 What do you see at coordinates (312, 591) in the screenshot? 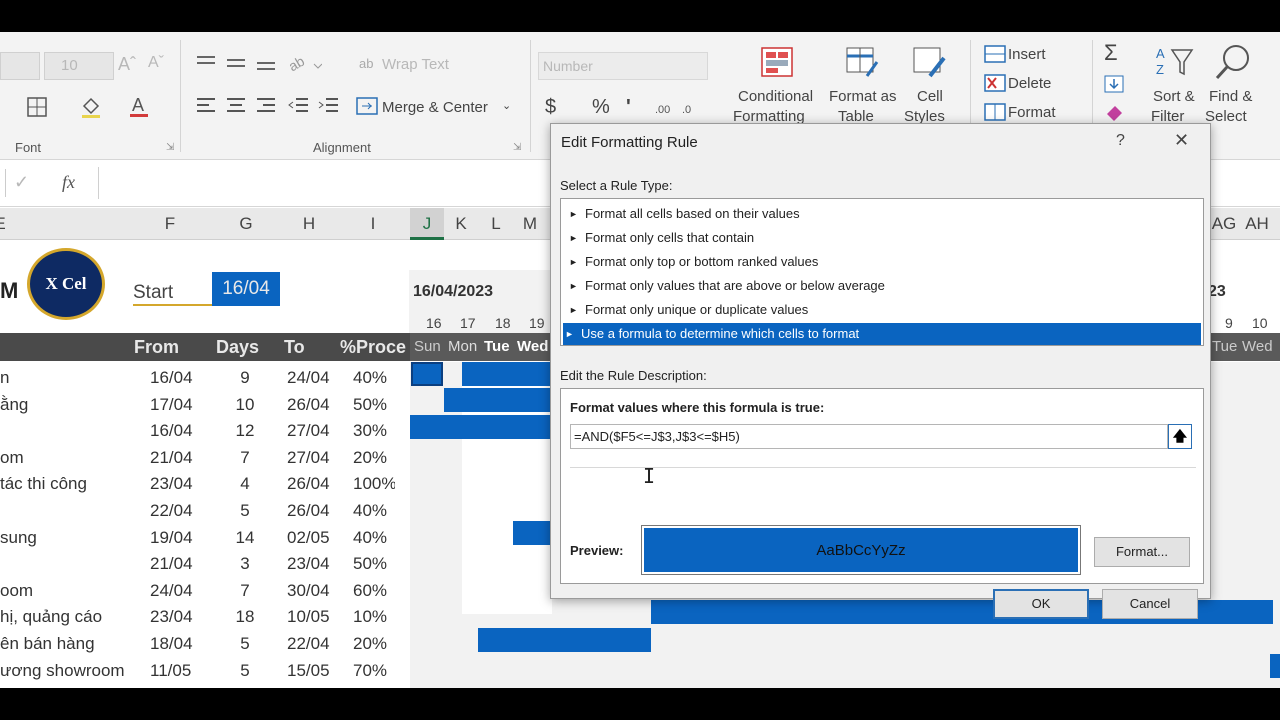
I see `cell-to: 30/04` at bounding box center [312, 591].